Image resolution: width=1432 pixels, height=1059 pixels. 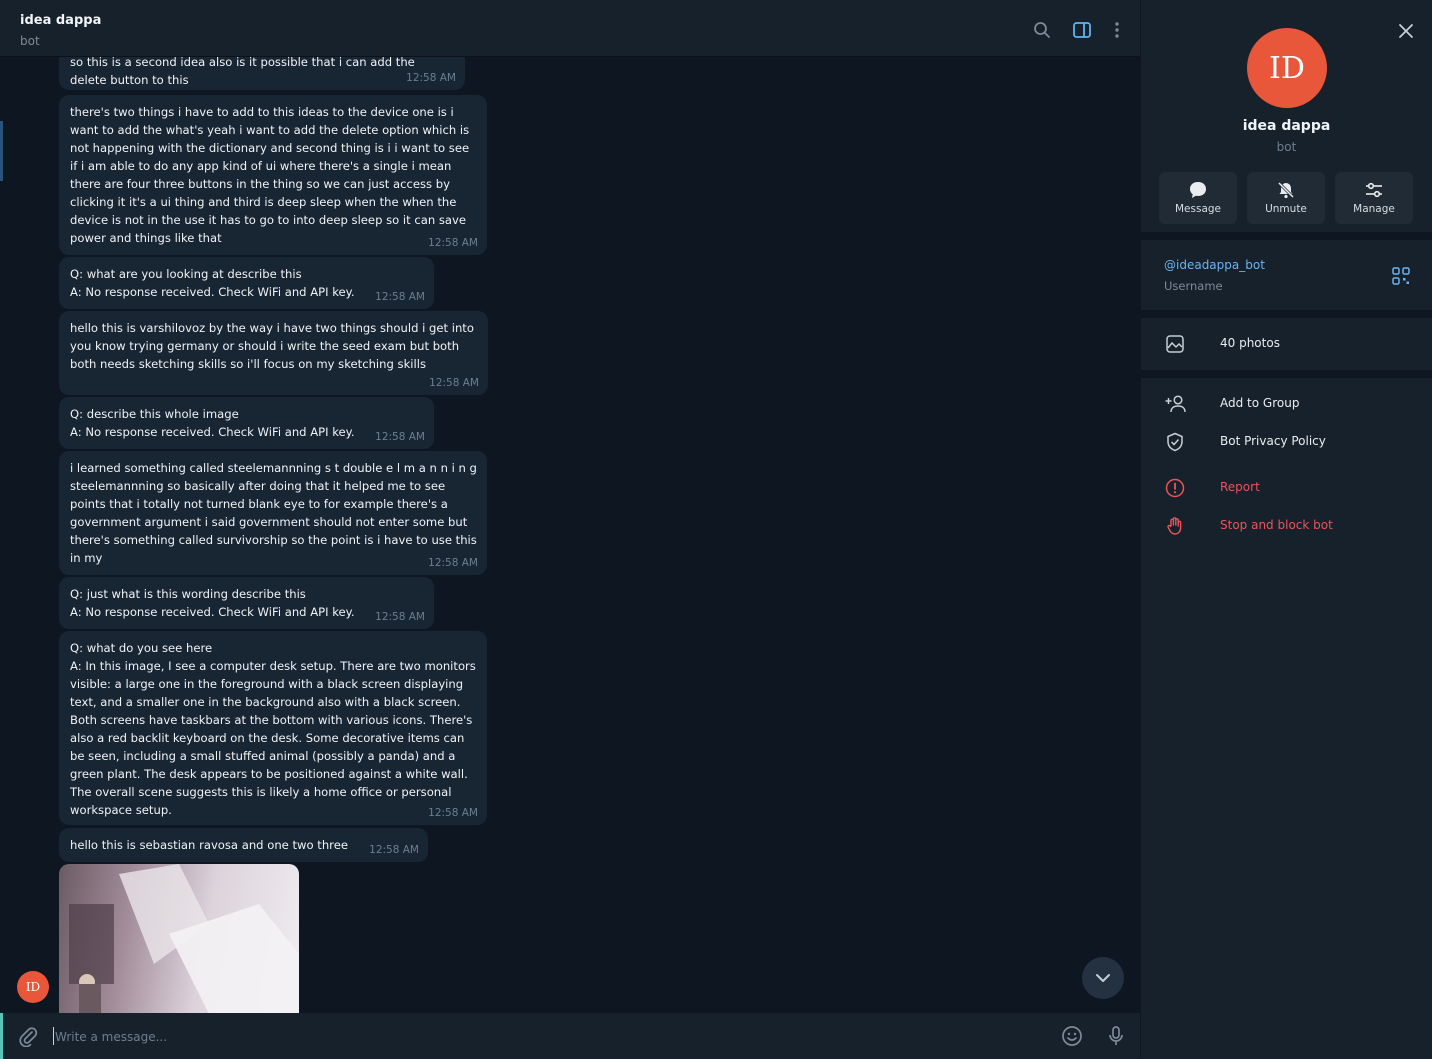 I want to click on chevron-down-icon, so click(x=1103, y=978).